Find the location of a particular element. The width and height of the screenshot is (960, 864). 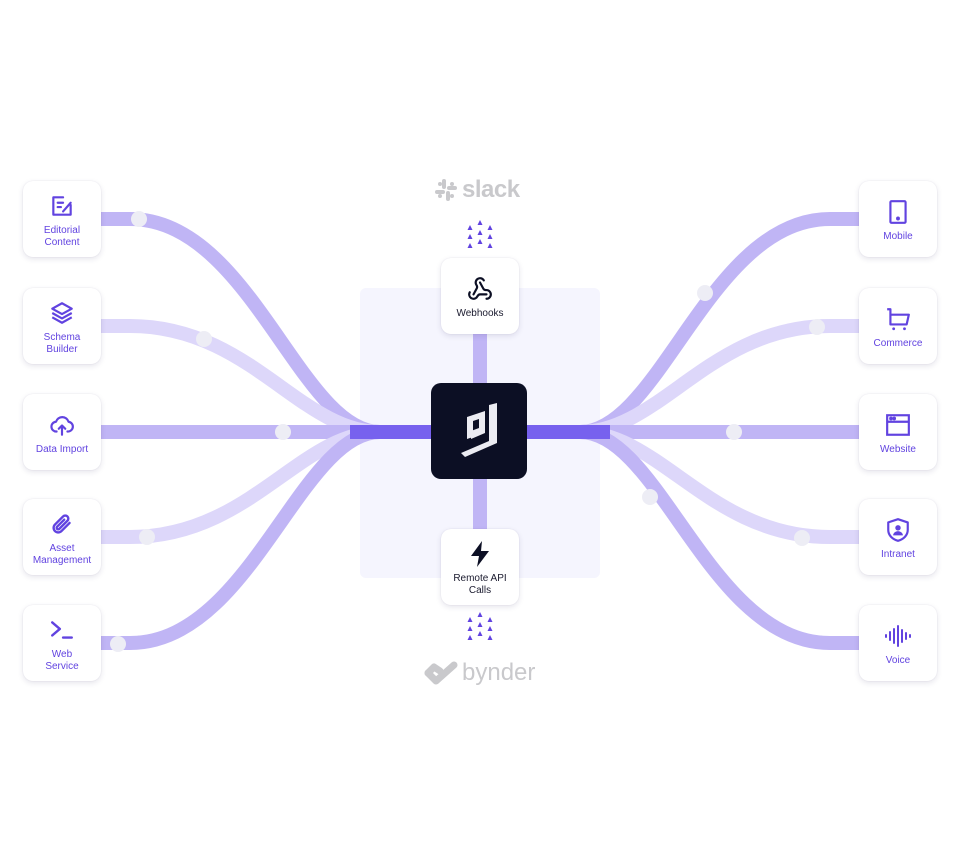

source-card-editorial-content: Editorial Content is located at coordinates (62, 219).